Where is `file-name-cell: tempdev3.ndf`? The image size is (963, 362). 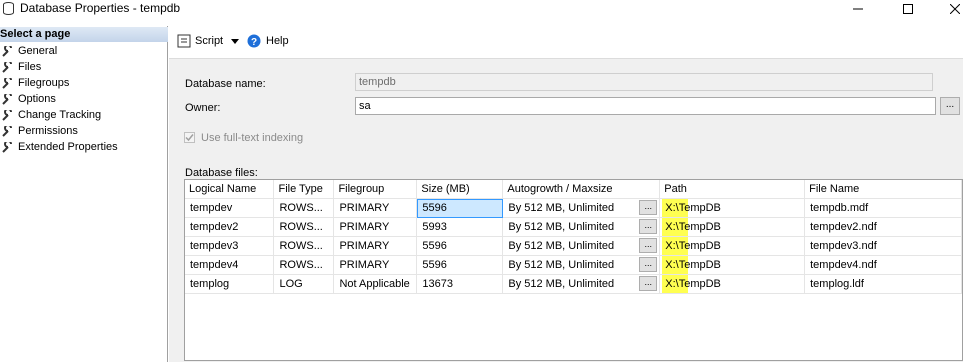 file-name-cell: tempdev3.ndf is located at coordinates (883, 246).